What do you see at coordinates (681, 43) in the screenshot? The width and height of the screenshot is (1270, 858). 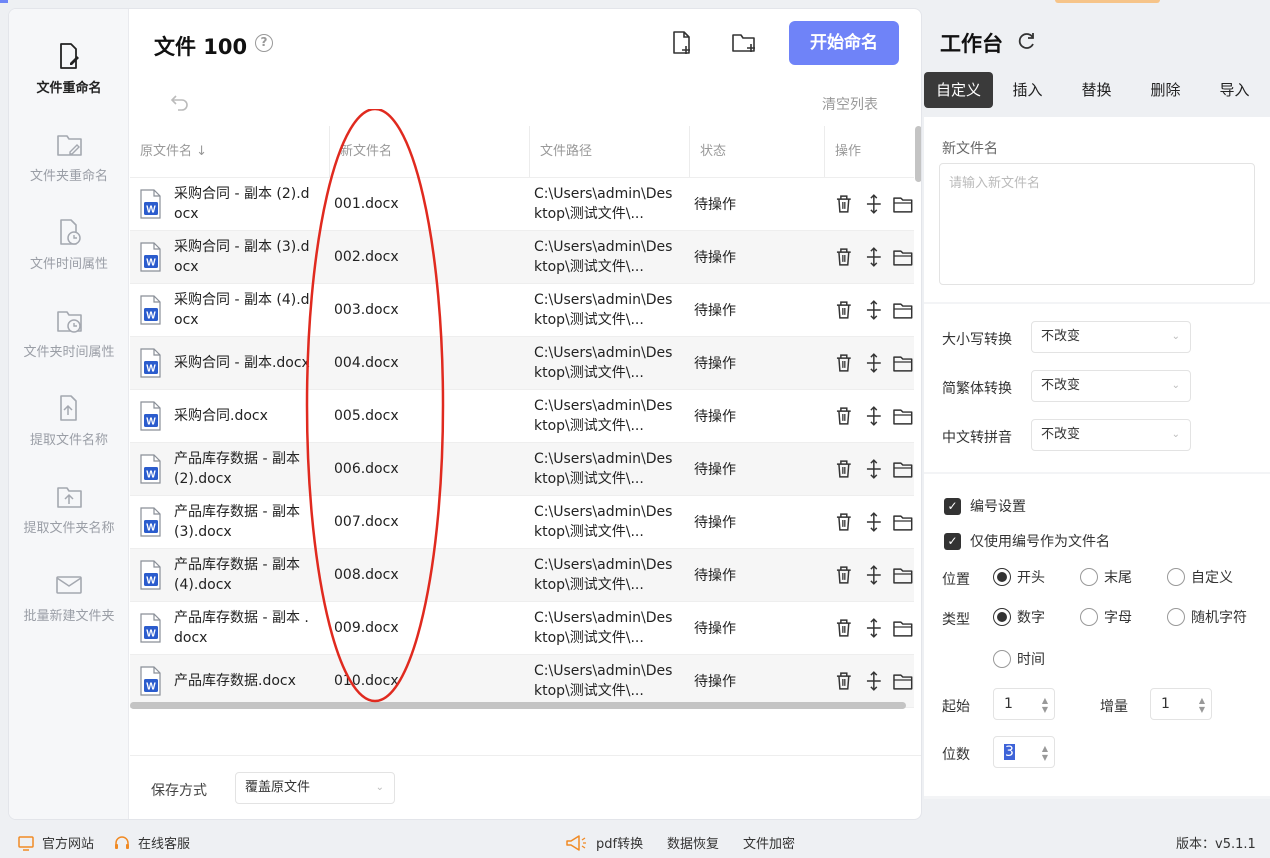 I see `add-file-icon` at bounding box center [681, 43].